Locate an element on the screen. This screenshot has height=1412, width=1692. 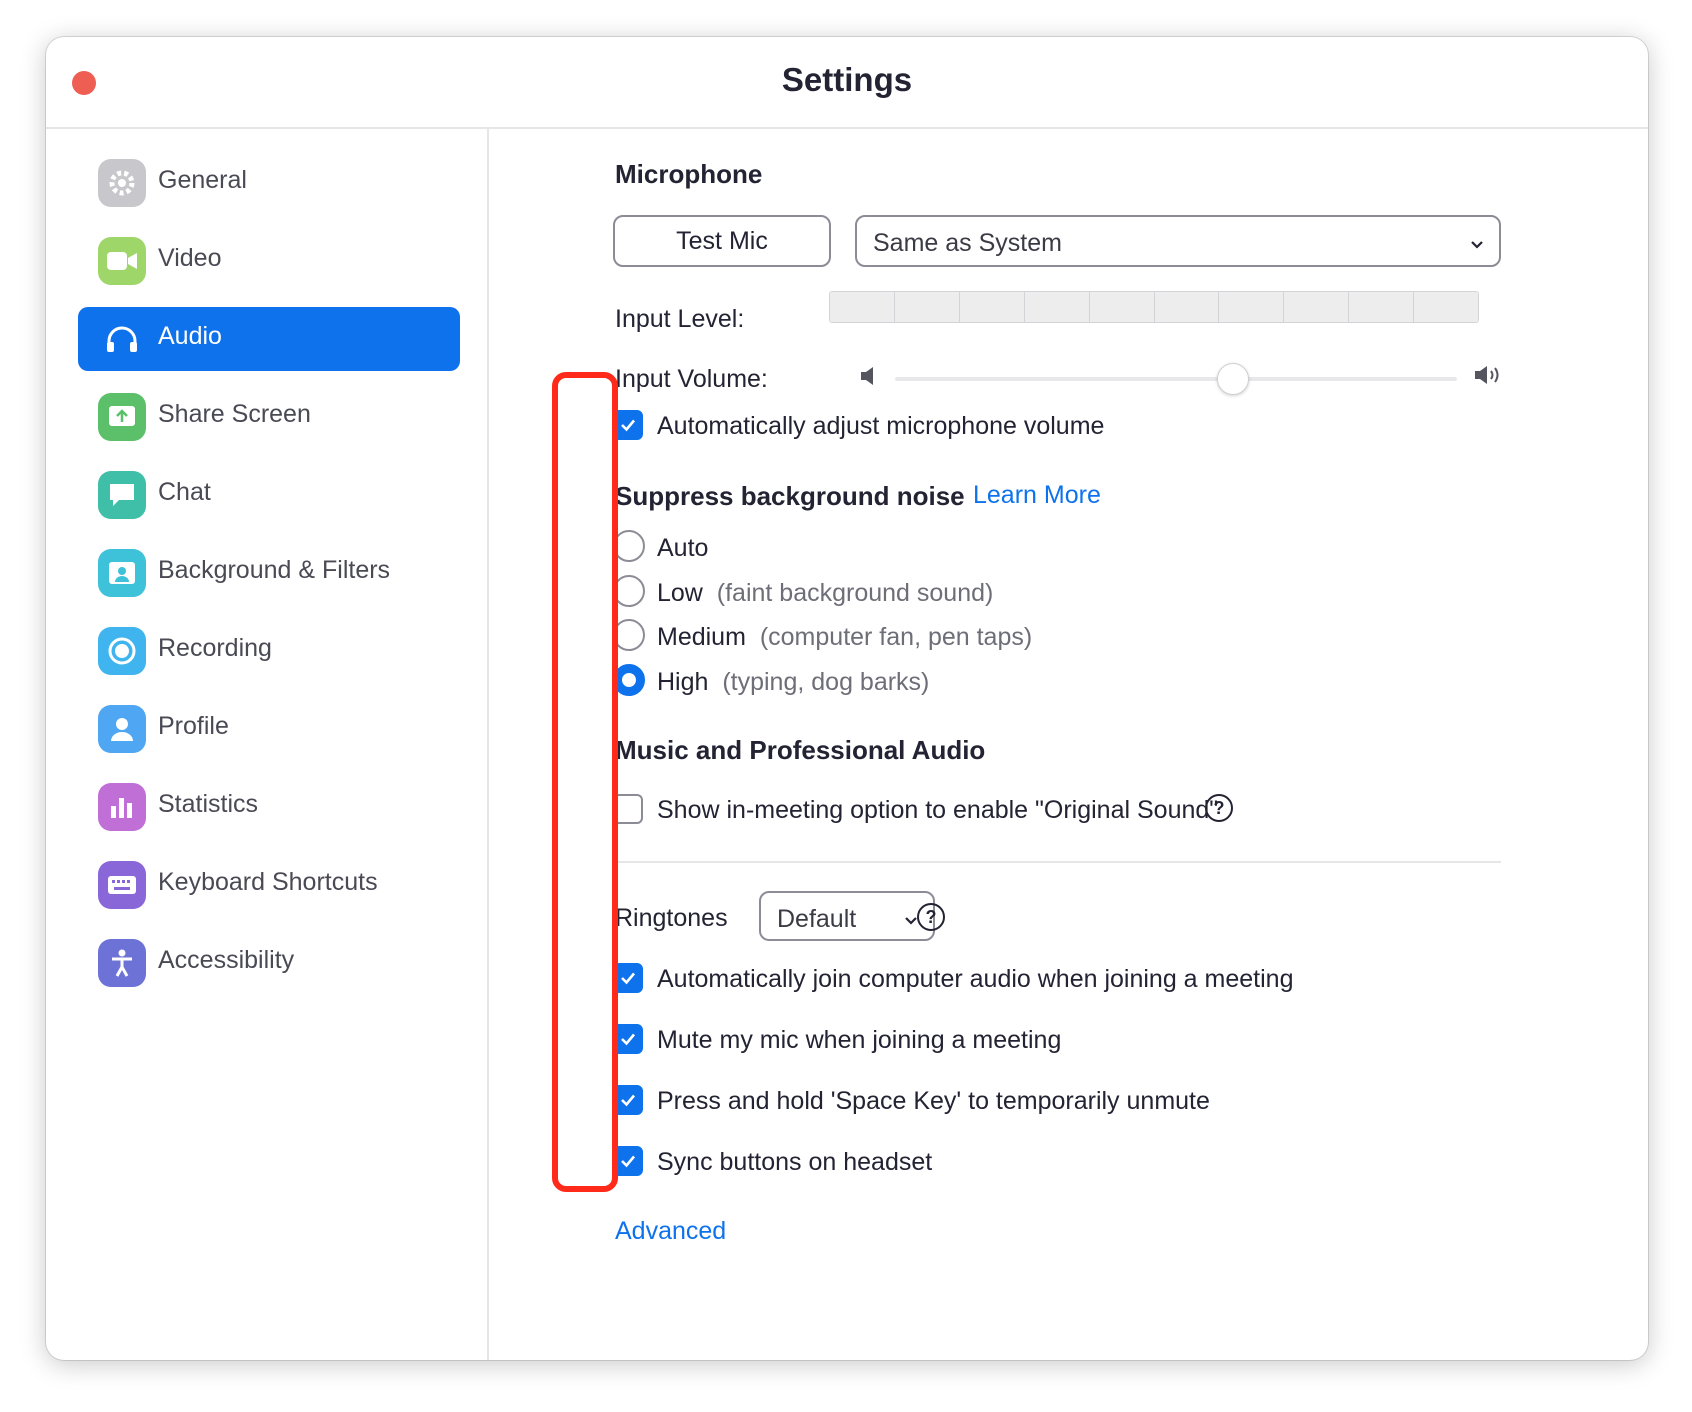
background-person-icon is located at coordinates (122, 573).